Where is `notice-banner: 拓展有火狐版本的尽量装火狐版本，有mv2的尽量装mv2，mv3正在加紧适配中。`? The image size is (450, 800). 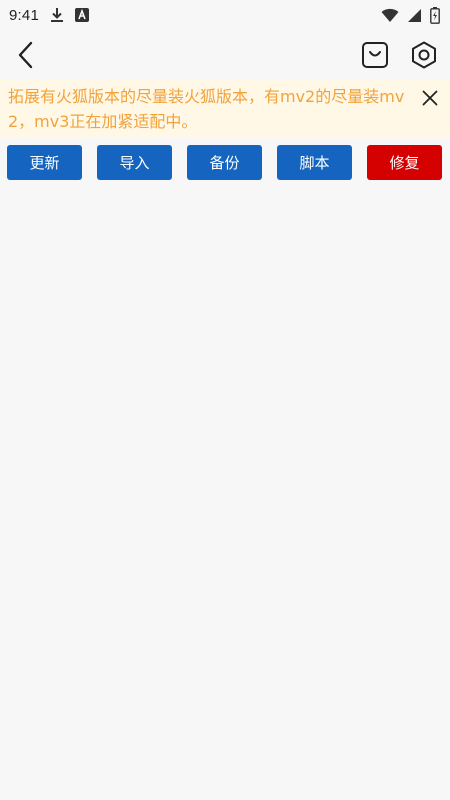
notice-banner: 拓展有火狐版本的尽量装火狐版本，有mv2的尽量装mv2，mv3正在加紧适配中。 is located at coordinates (225, 109).